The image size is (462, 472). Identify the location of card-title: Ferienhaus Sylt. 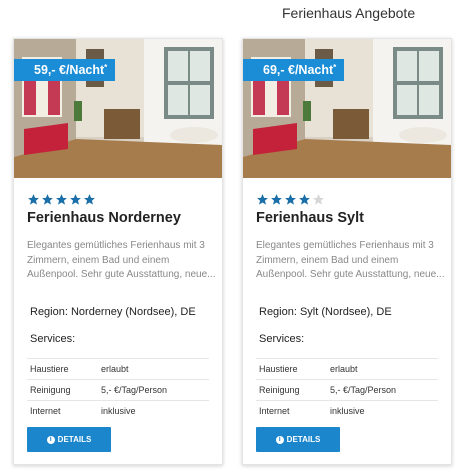
(310, 218).